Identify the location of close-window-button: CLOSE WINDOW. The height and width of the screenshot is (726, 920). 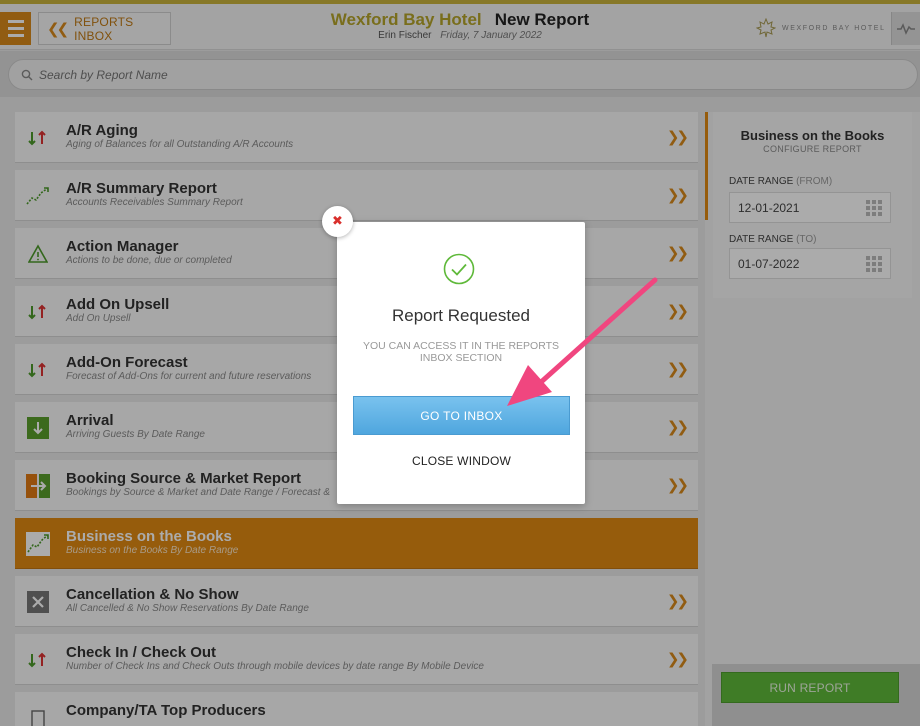
(461, 461).